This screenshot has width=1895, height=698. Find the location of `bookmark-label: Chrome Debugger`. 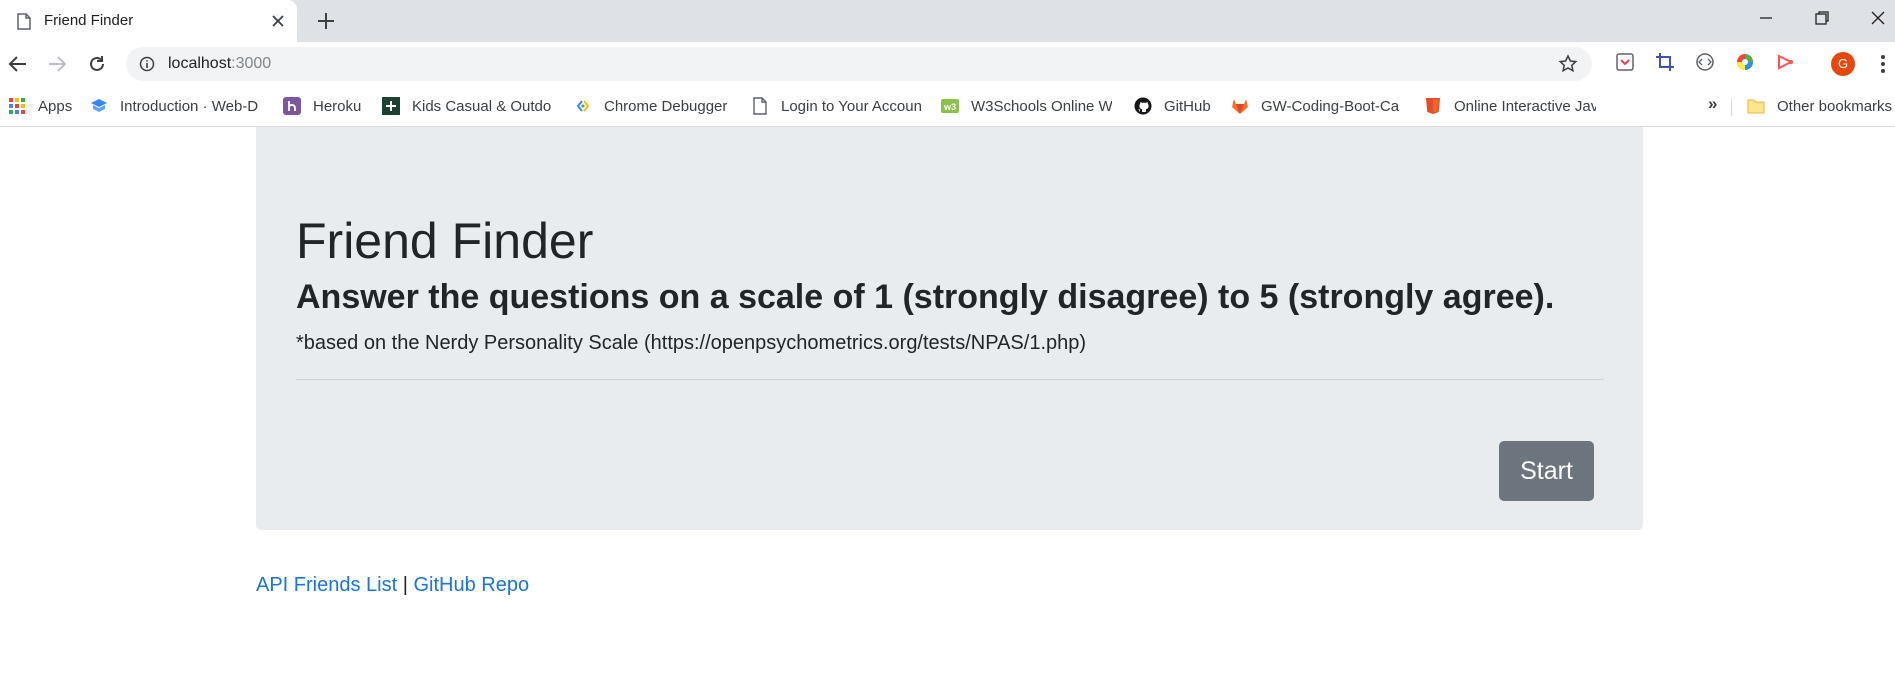

bookmark-label: Chrome Debugger is located at coordinates (666, 106).